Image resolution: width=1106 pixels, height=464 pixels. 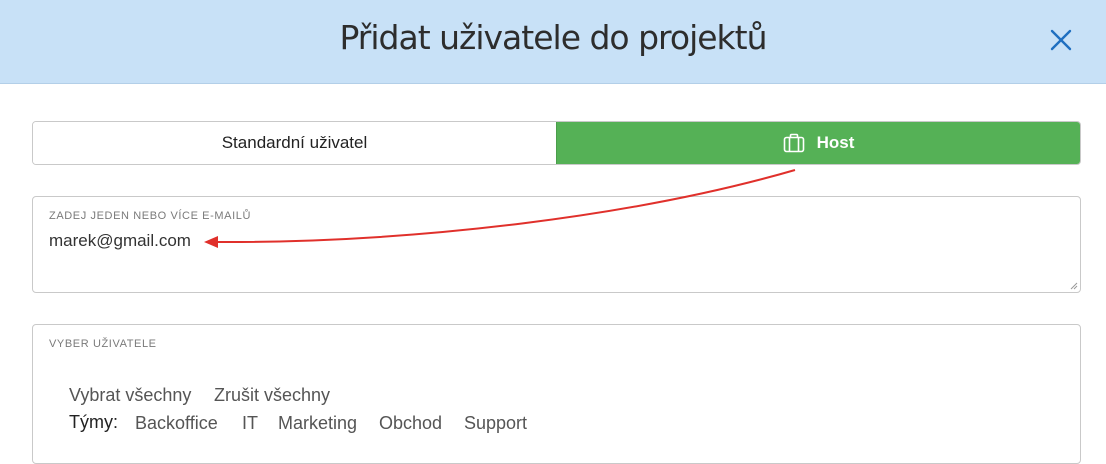 I want to click on close-icon, so click(x=1061, y=40).